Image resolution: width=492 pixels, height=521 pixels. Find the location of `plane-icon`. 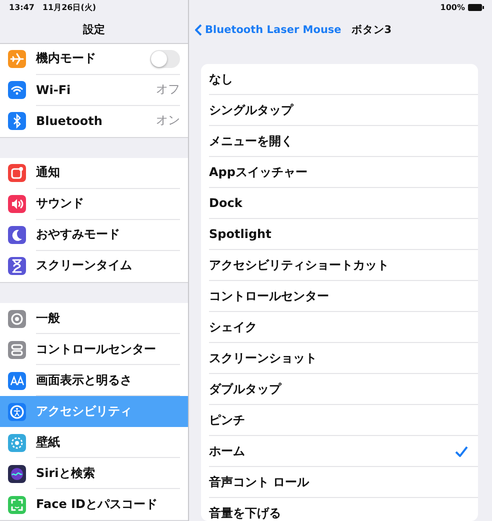

plane-icon is located at coordinates (17, 59).